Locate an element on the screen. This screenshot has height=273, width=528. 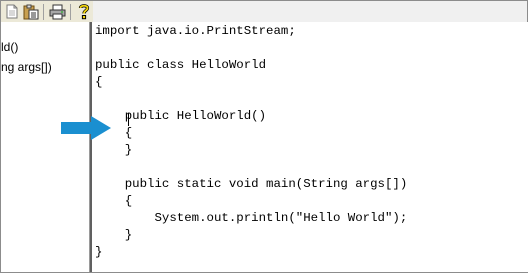
printer-icon is located at coordinates (57, 11).